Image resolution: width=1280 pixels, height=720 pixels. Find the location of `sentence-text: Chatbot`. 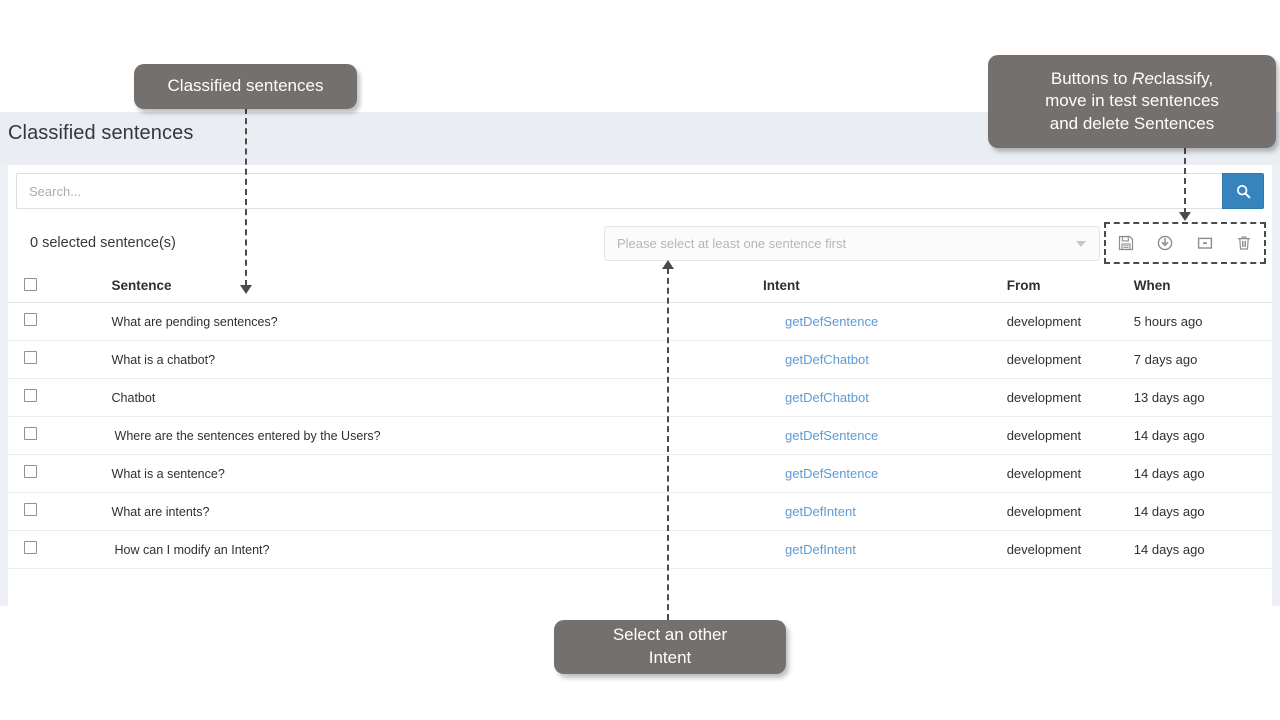

sentence-text: Chatbot is located at coordinates (133, 397).